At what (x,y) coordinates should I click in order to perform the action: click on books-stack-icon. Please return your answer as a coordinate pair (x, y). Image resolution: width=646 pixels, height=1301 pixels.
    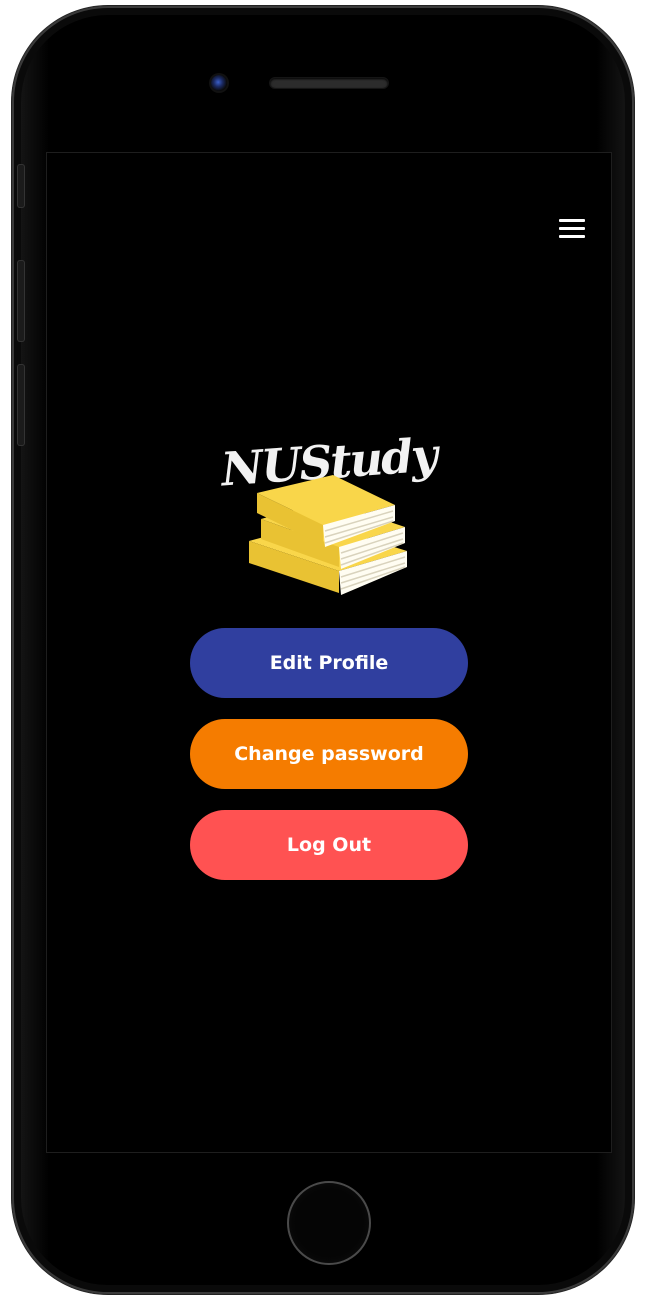
    Looking at the image, I should click on (328, 535).